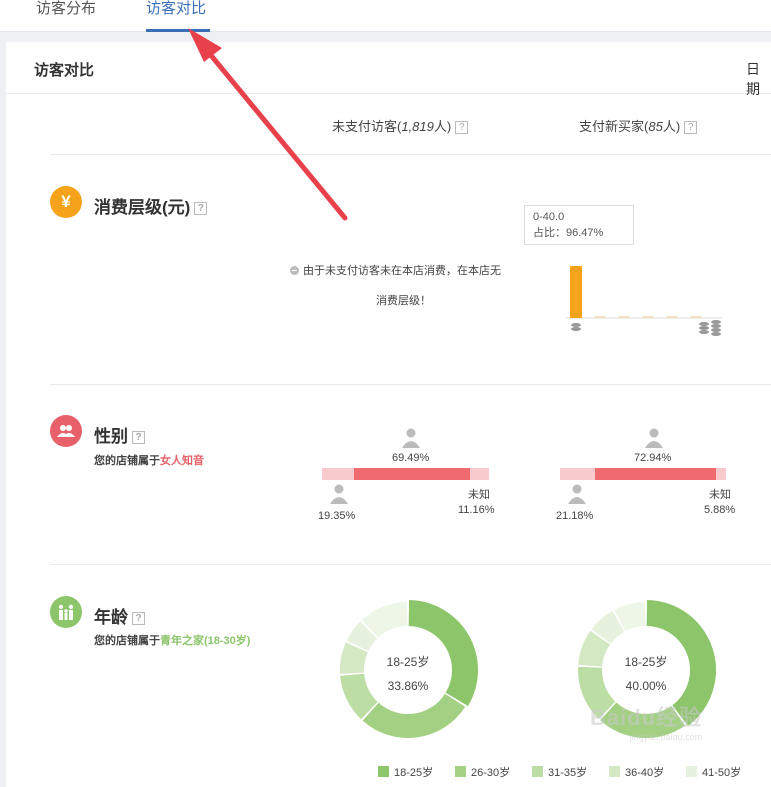 Image resolution: width=771 pixels, height=787 pixels. I want to click on legend-item: 31-35岁, so click(559, 772).